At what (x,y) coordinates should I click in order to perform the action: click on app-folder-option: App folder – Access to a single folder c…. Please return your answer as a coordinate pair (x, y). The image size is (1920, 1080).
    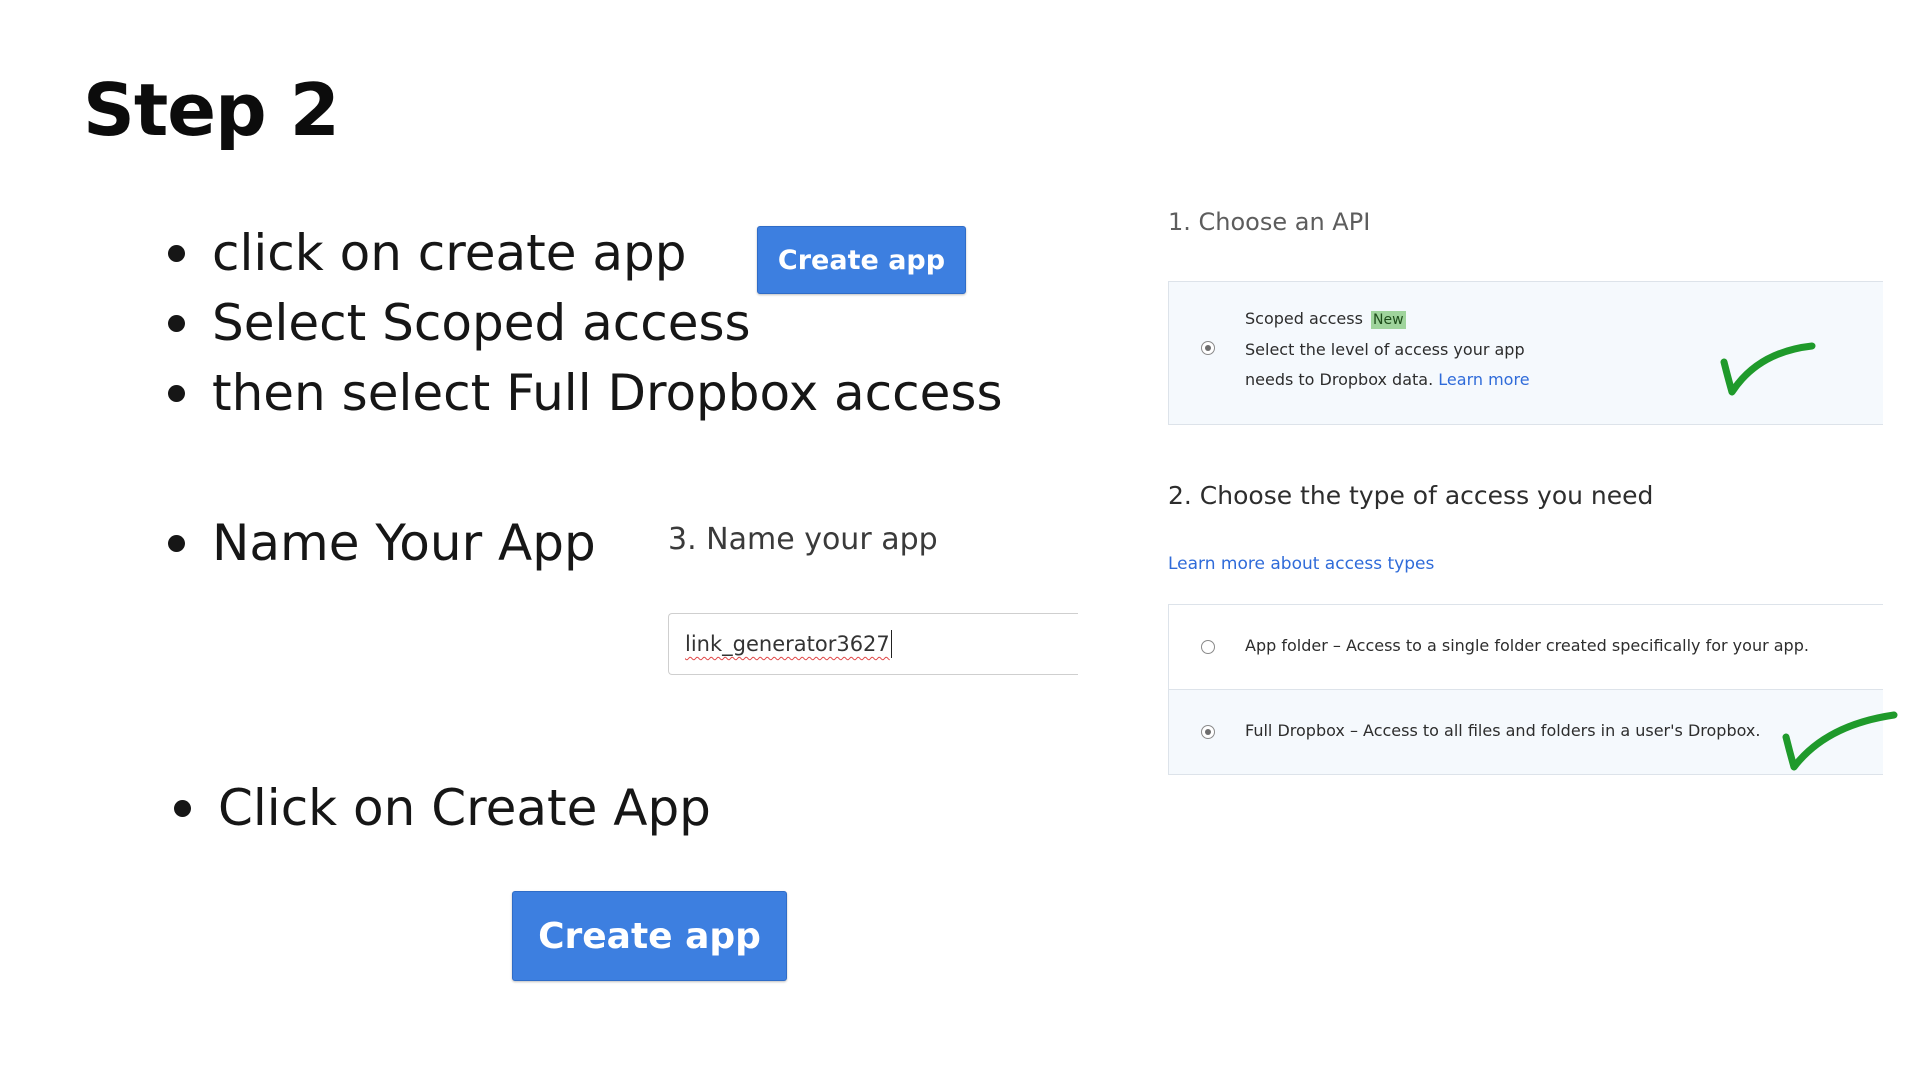
    Looking at the image, I should click on (1526, 647).